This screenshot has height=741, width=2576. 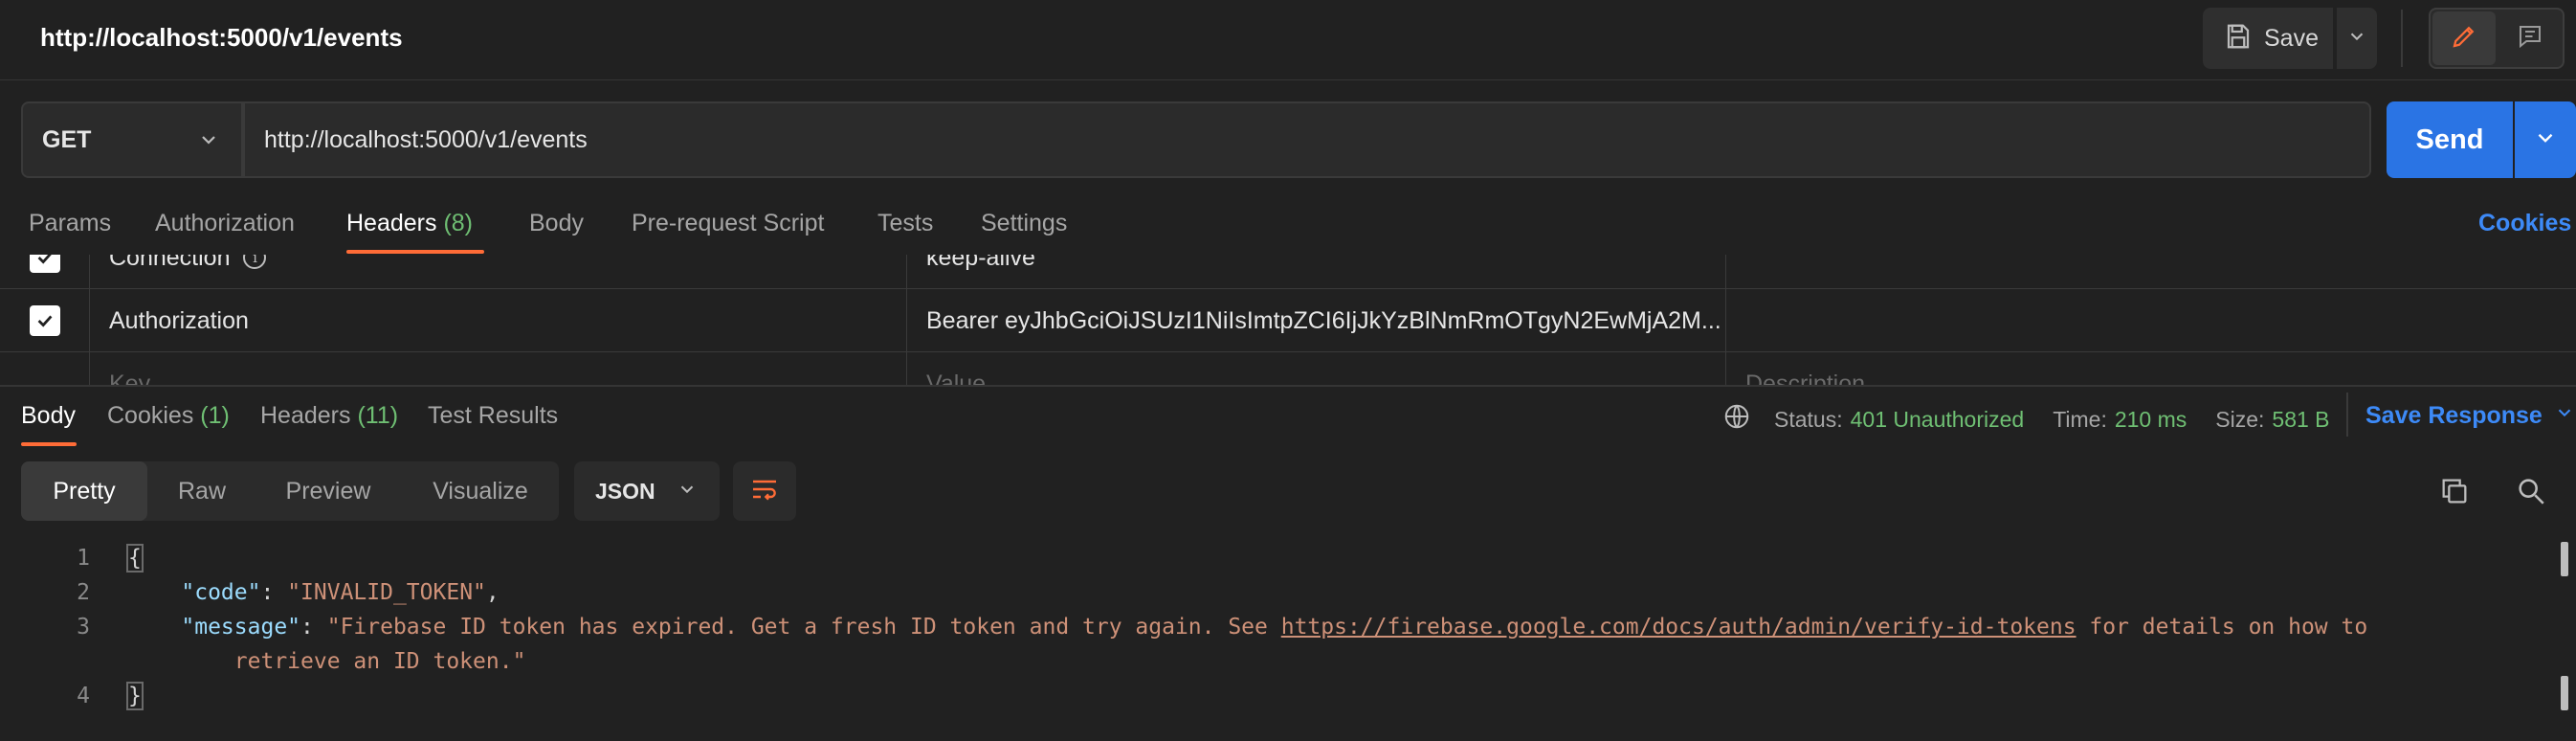 What do you see at coordinates (83, 627) in the screenshot?
I see `line-number: 3` at bounding box center [83, 627].